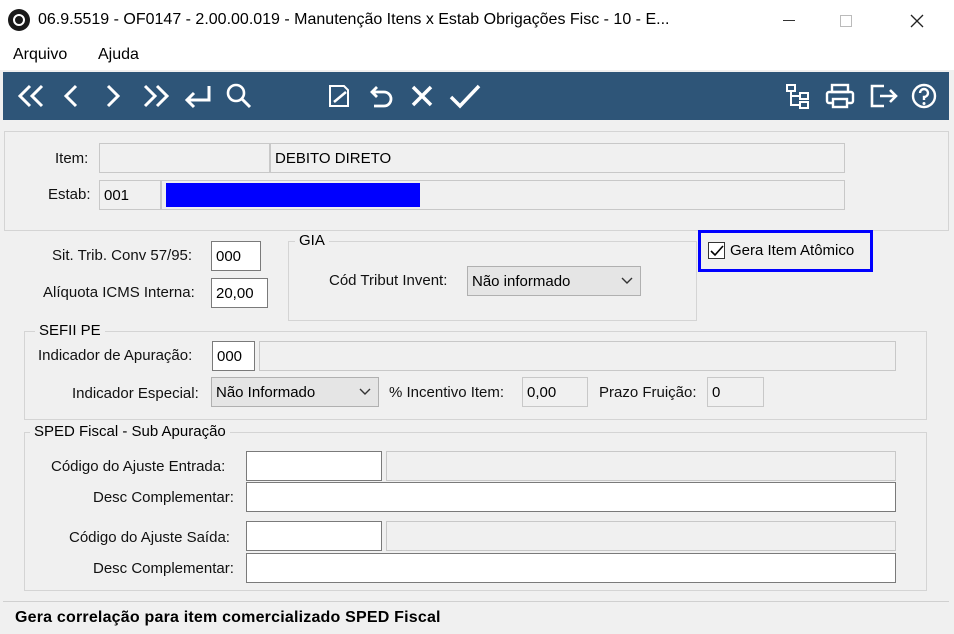 This screenshot has height=634, width=954. I want to click on ajuste-saida-input, so click(314, 536).